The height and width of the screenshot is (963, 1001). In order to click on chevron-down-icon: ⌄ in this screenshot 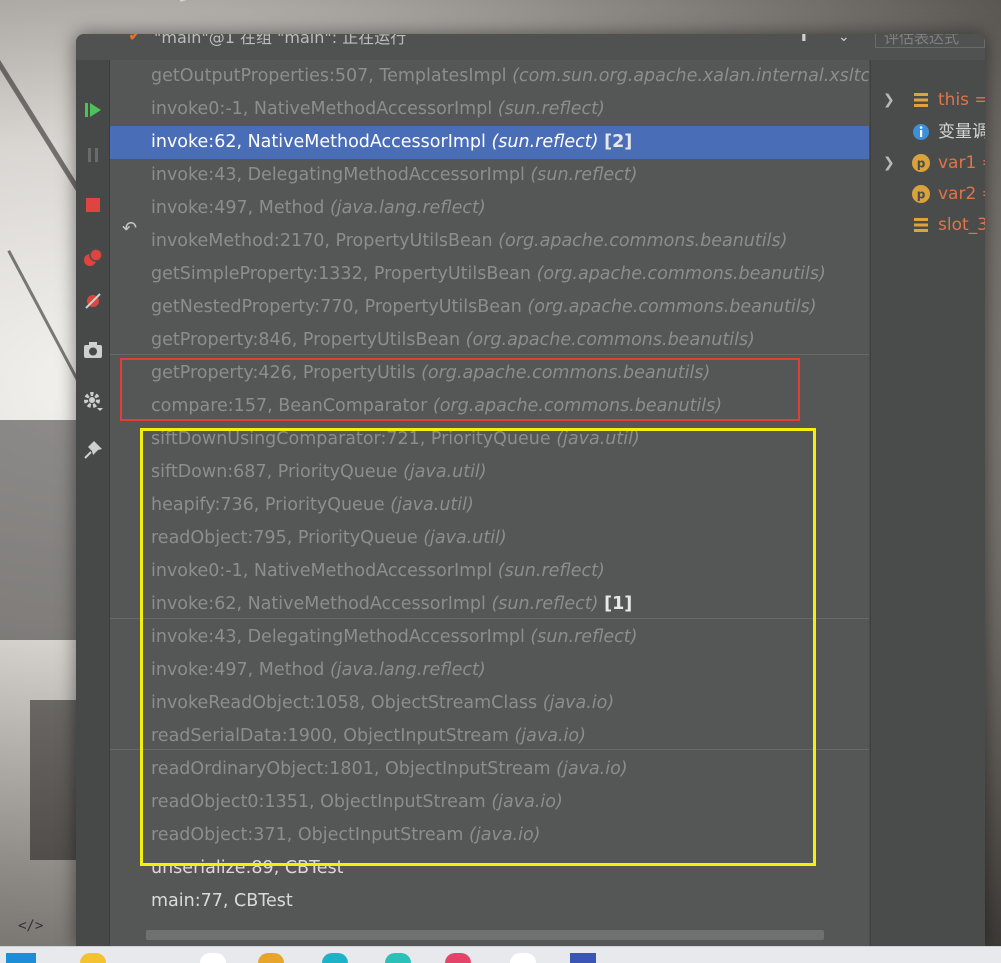, I will do `click(844, 39)`.